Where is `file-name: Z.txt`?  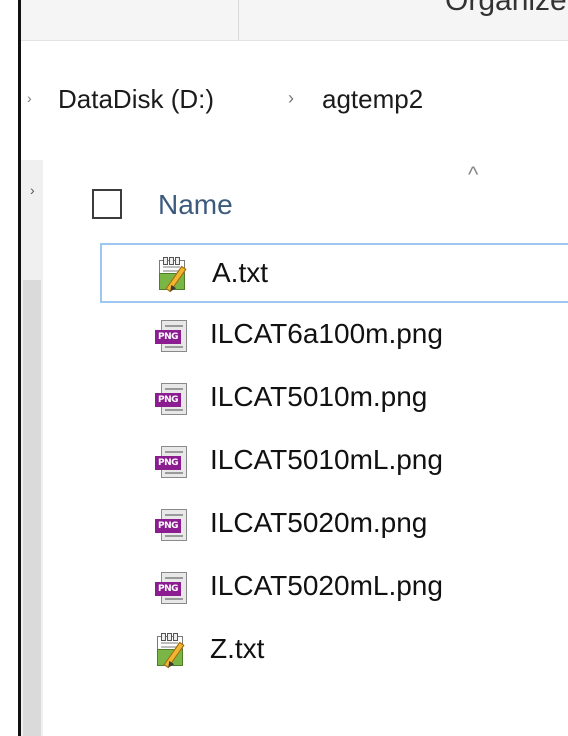
file-name: Z.txt is located at coordinates (237, 648).